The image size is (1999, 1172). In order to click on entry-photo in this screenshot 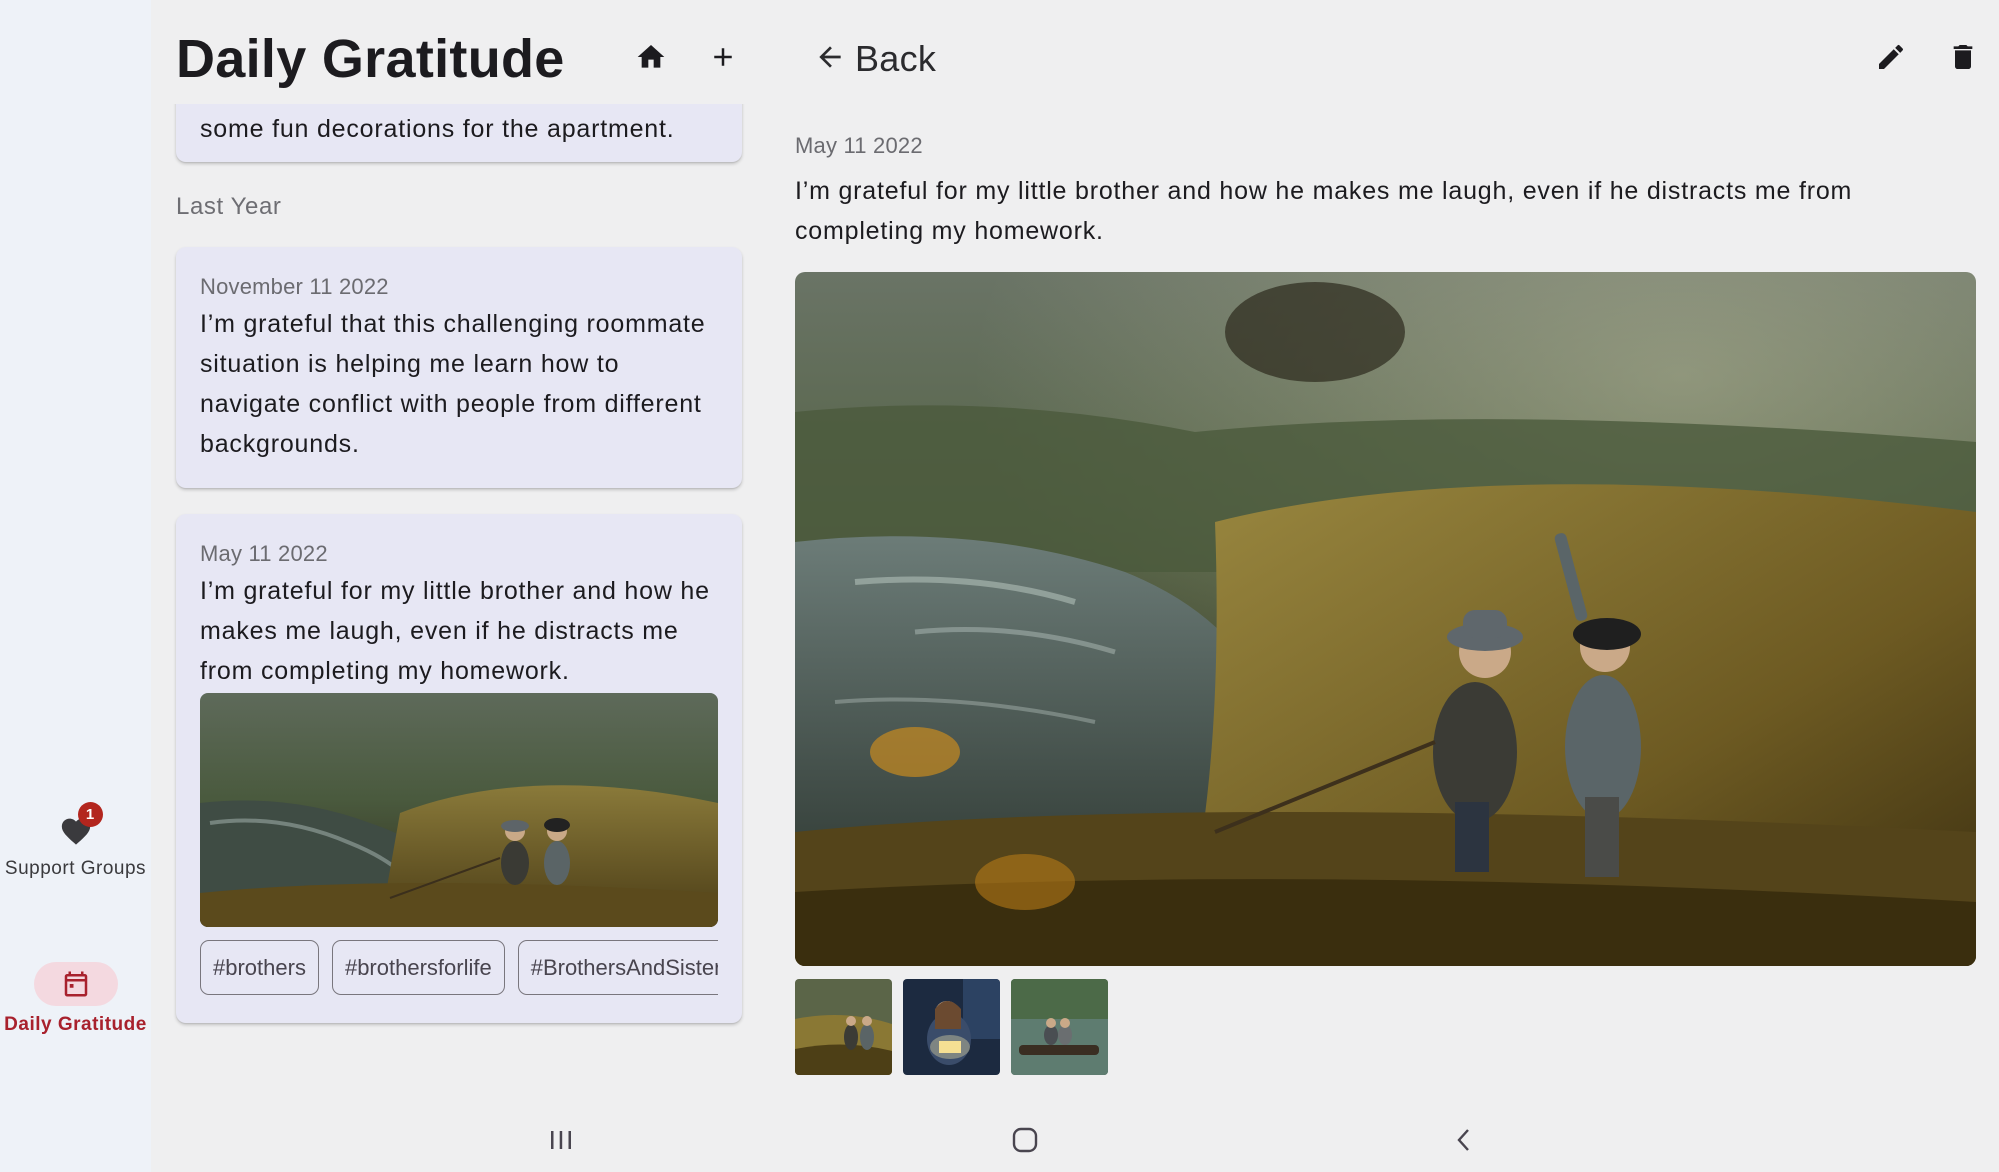, I will do `click(459, 810)`.